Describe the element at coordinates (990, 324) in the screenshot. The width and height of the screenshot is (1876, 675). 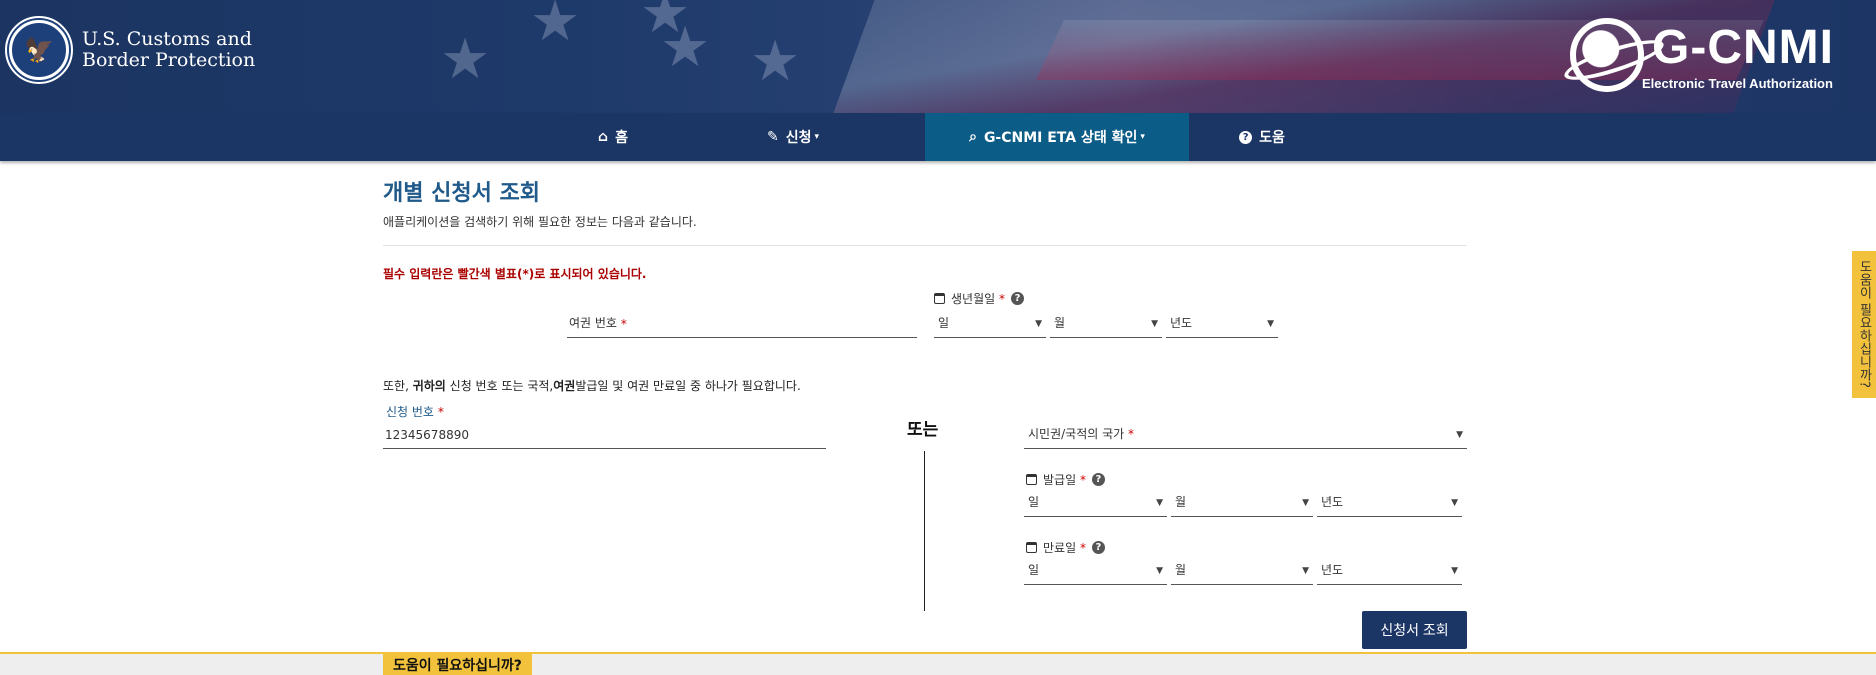
I see `dob-day-select: 일 ▼` at that location.